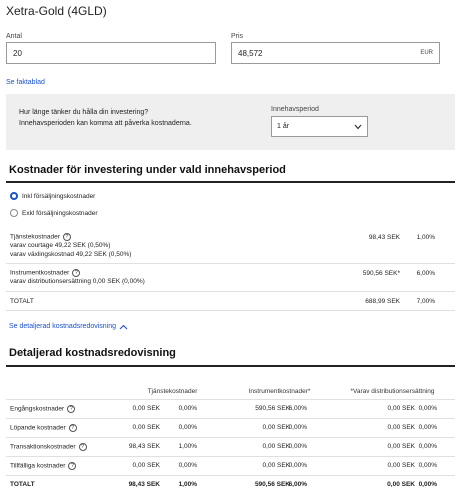 This screenshot has width=459, height=500. Describe the element at coordinates (22, 301) in the screenshot. I see `total-label: TOTALT` at that location.